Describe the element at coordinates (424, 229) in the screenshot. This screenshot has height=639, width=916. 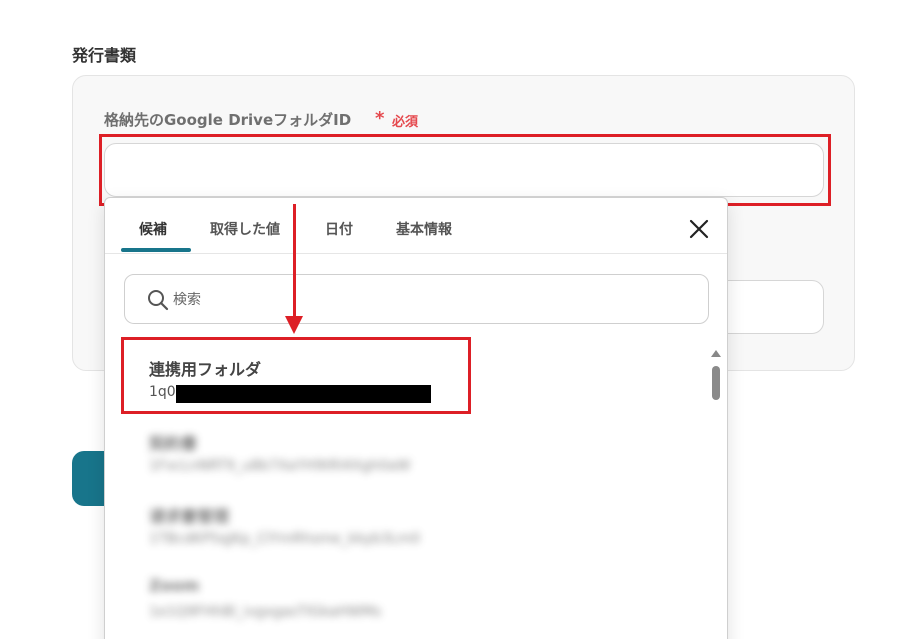
I see `tab-basic-info: 基本情報` at that location.